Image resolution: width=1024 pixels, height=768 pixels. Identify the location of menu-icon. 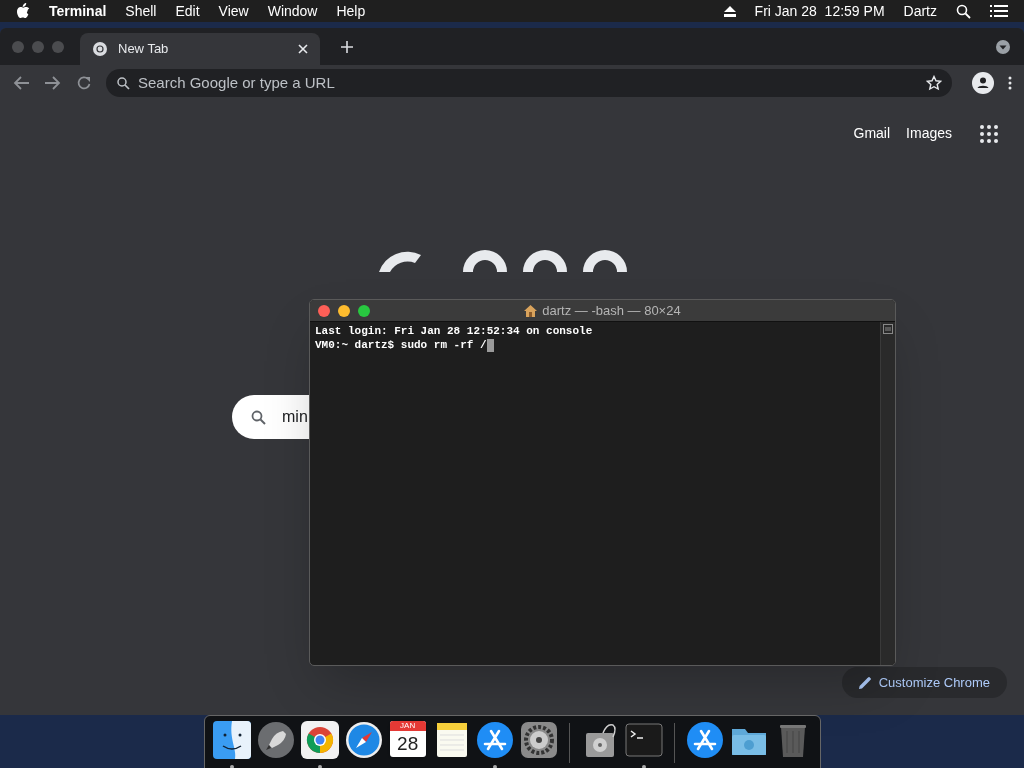
(999, 11).